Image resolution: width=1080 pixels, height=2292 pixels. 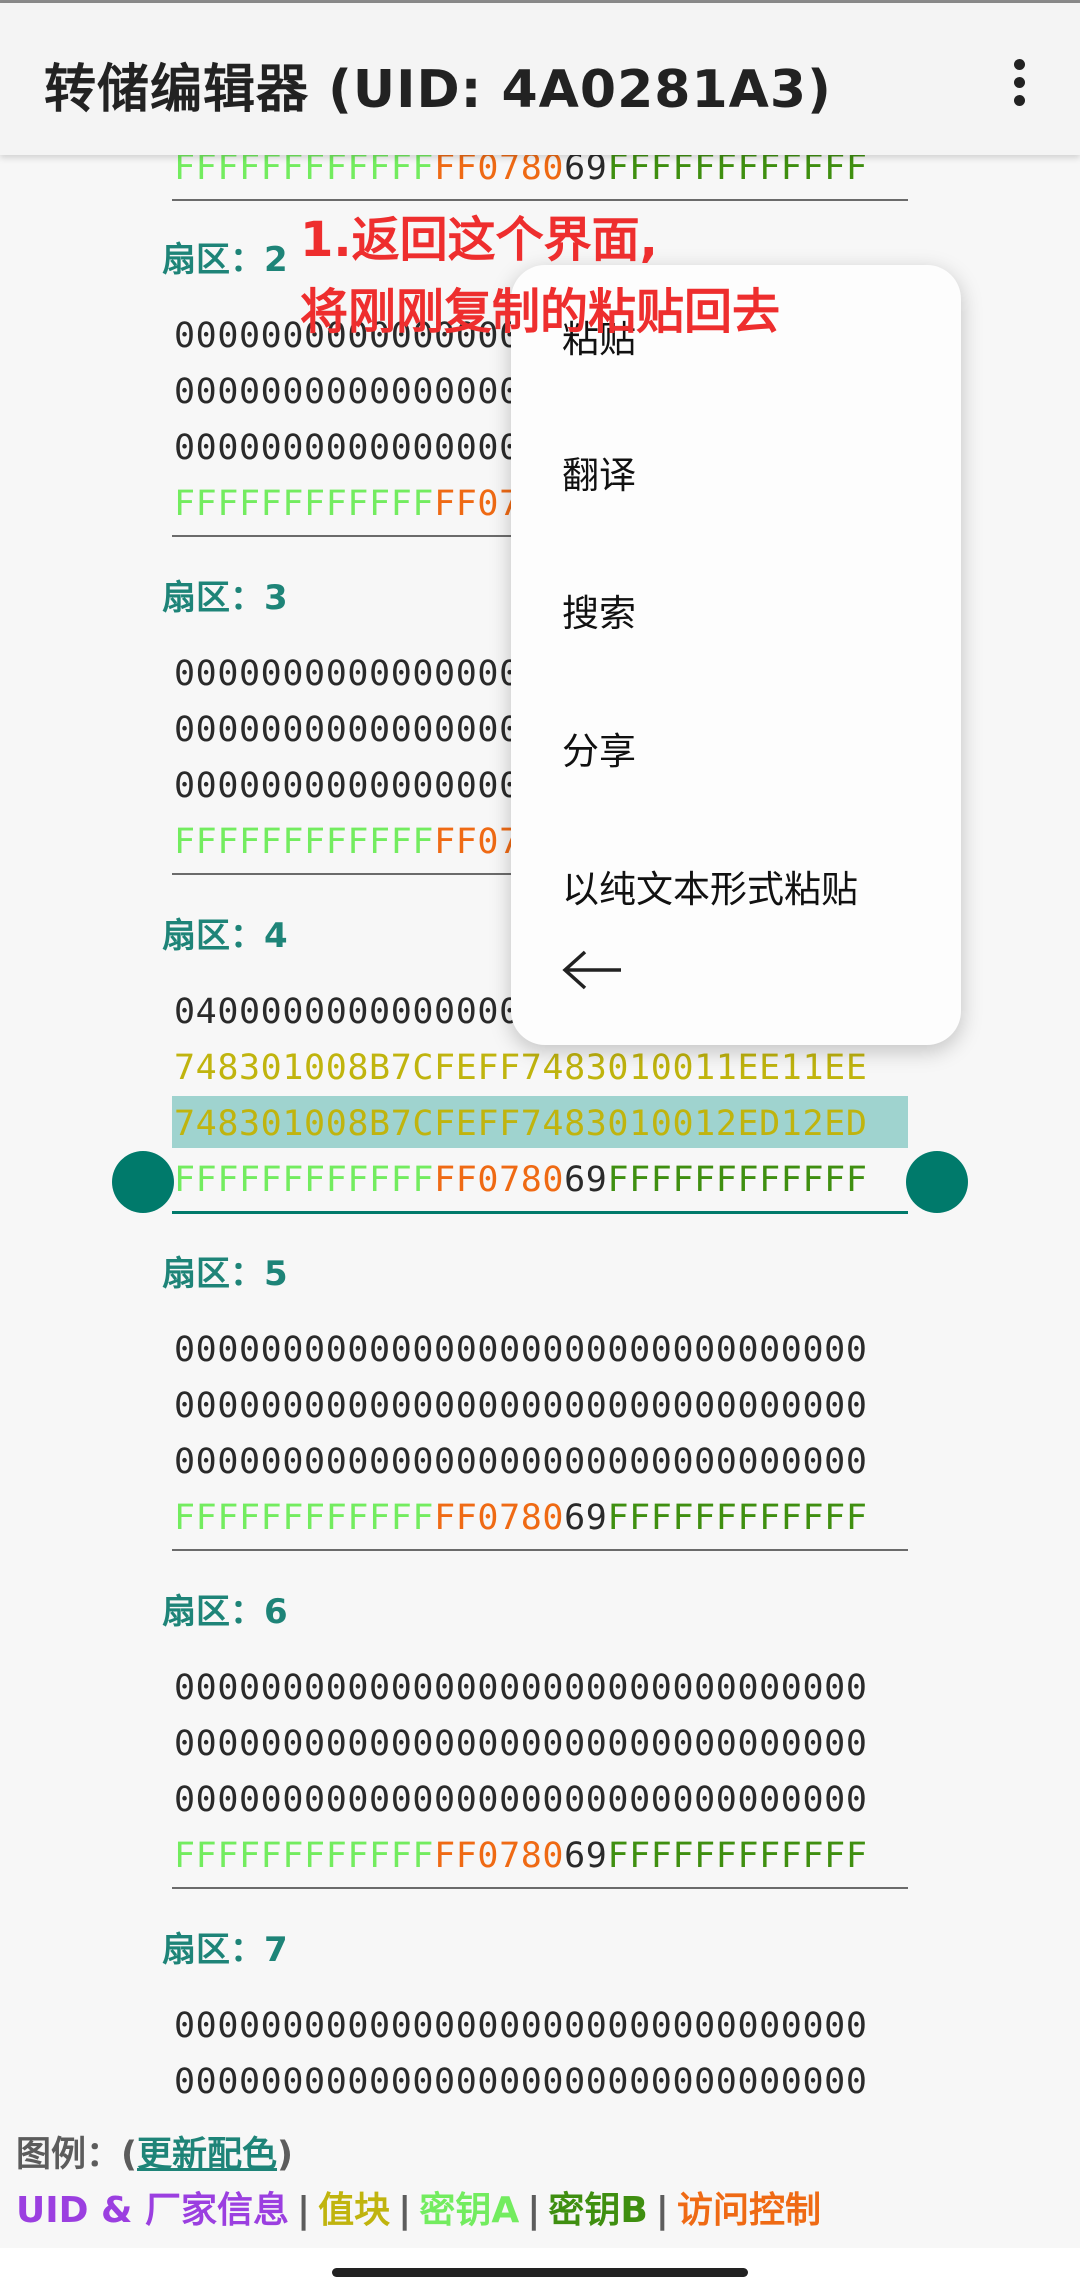 I want to click on home-indicator, so click(x=540, y=2272).